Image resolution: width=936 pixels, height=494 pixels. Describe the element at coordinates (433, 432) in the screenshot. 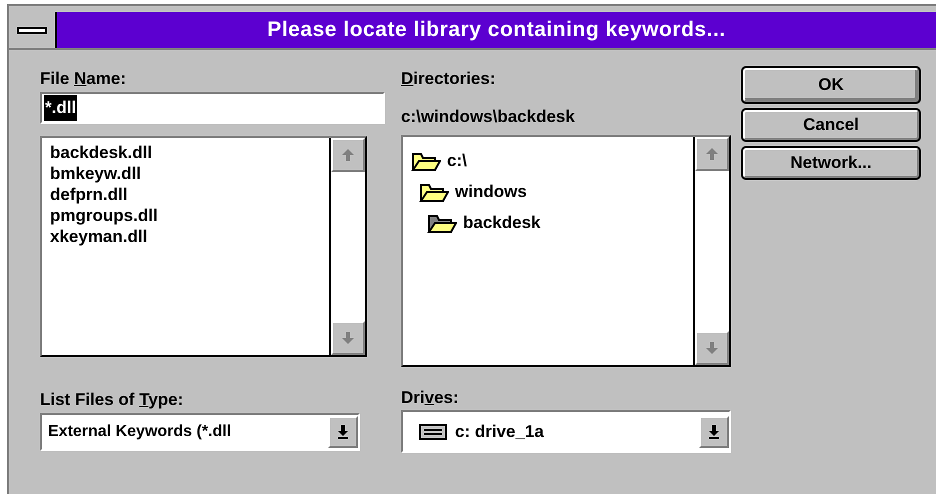

I see `drive-icon` at that location.